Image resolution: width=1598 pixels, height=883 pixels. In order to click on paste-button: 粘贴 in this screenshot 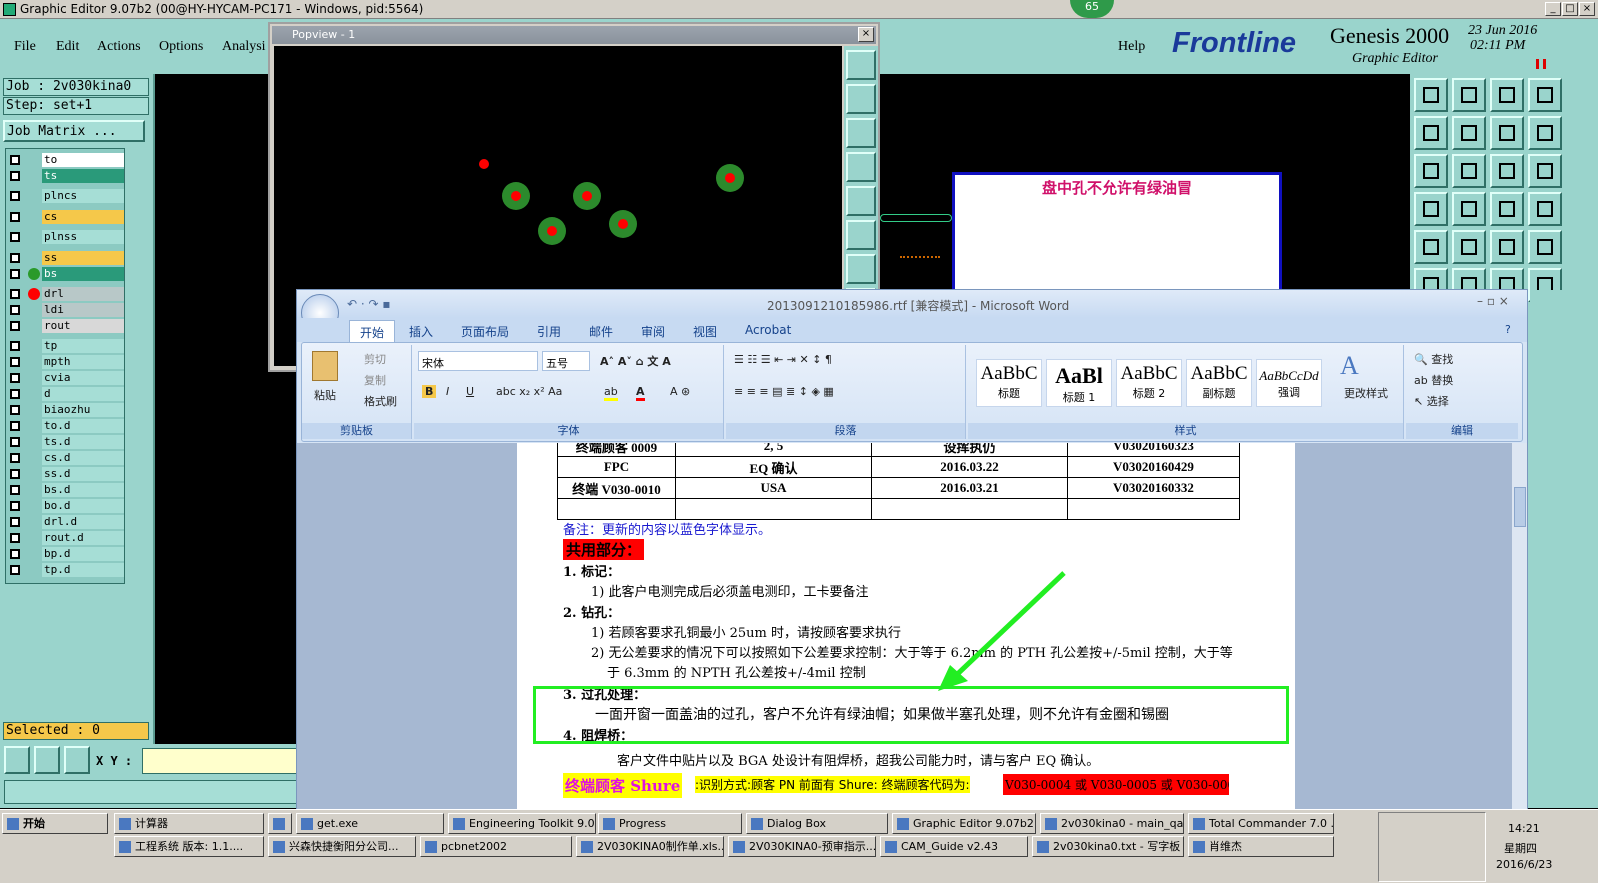, I will do `click(325, 395)`.